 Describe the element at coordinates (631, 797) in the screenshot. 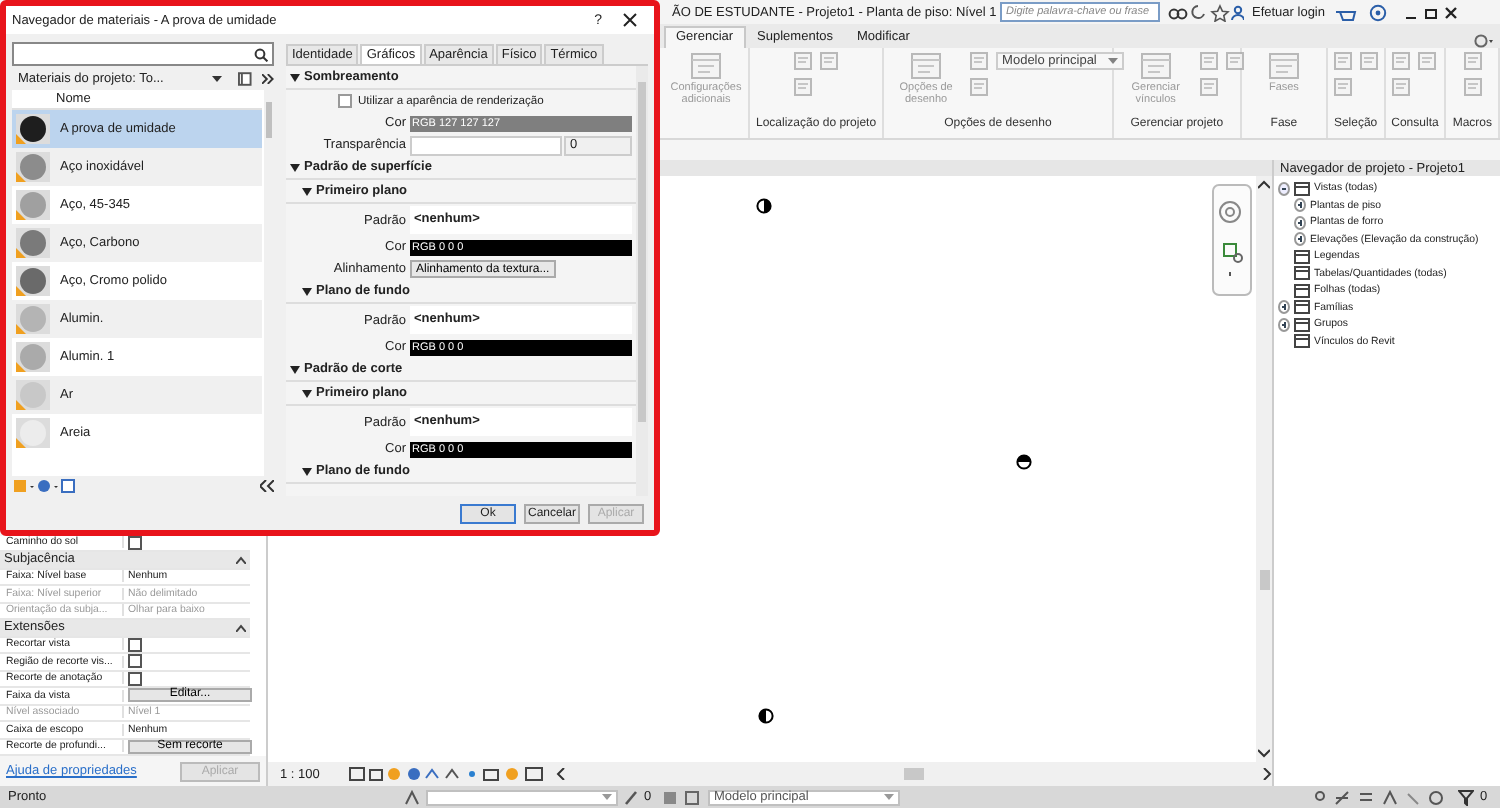

I see `pencil-icon` at that location.